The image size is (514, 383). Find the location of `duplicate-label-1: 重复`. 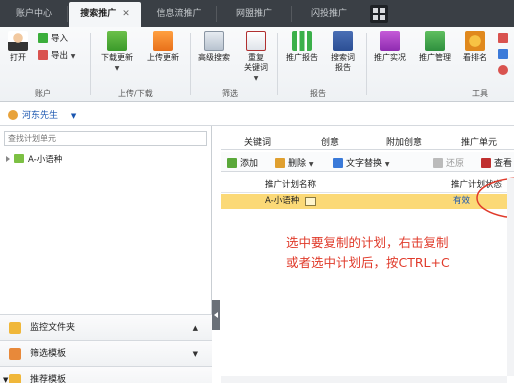

duplicate-label-1: 重复 is located at coordinates (256, 57).